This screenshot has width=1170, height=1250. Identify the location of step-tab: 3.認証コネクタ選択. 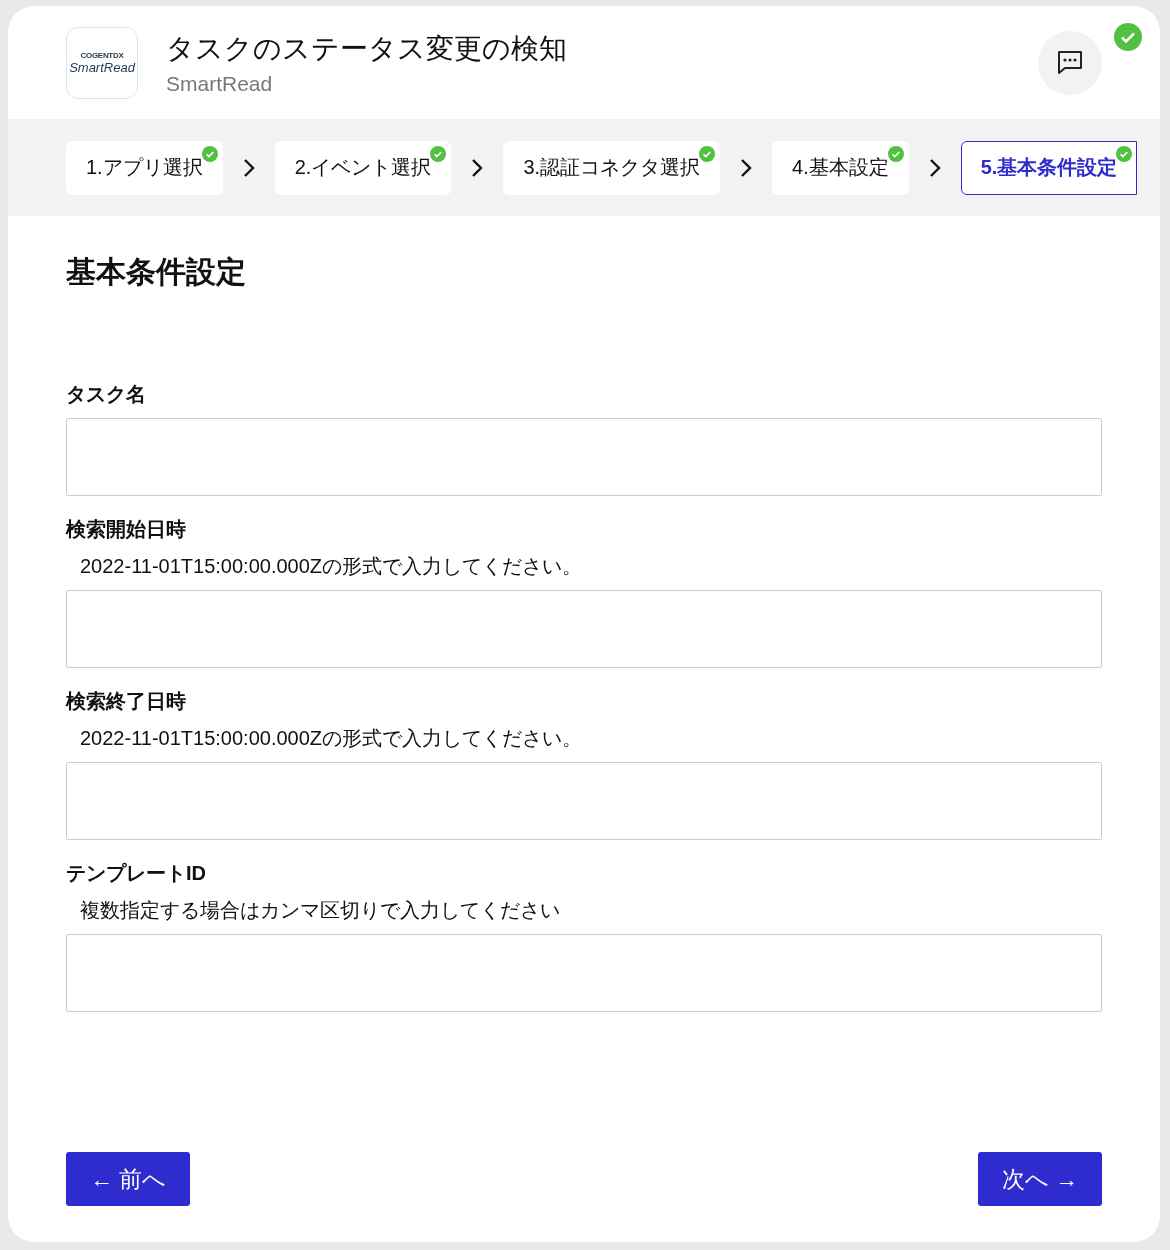
(612, 167).